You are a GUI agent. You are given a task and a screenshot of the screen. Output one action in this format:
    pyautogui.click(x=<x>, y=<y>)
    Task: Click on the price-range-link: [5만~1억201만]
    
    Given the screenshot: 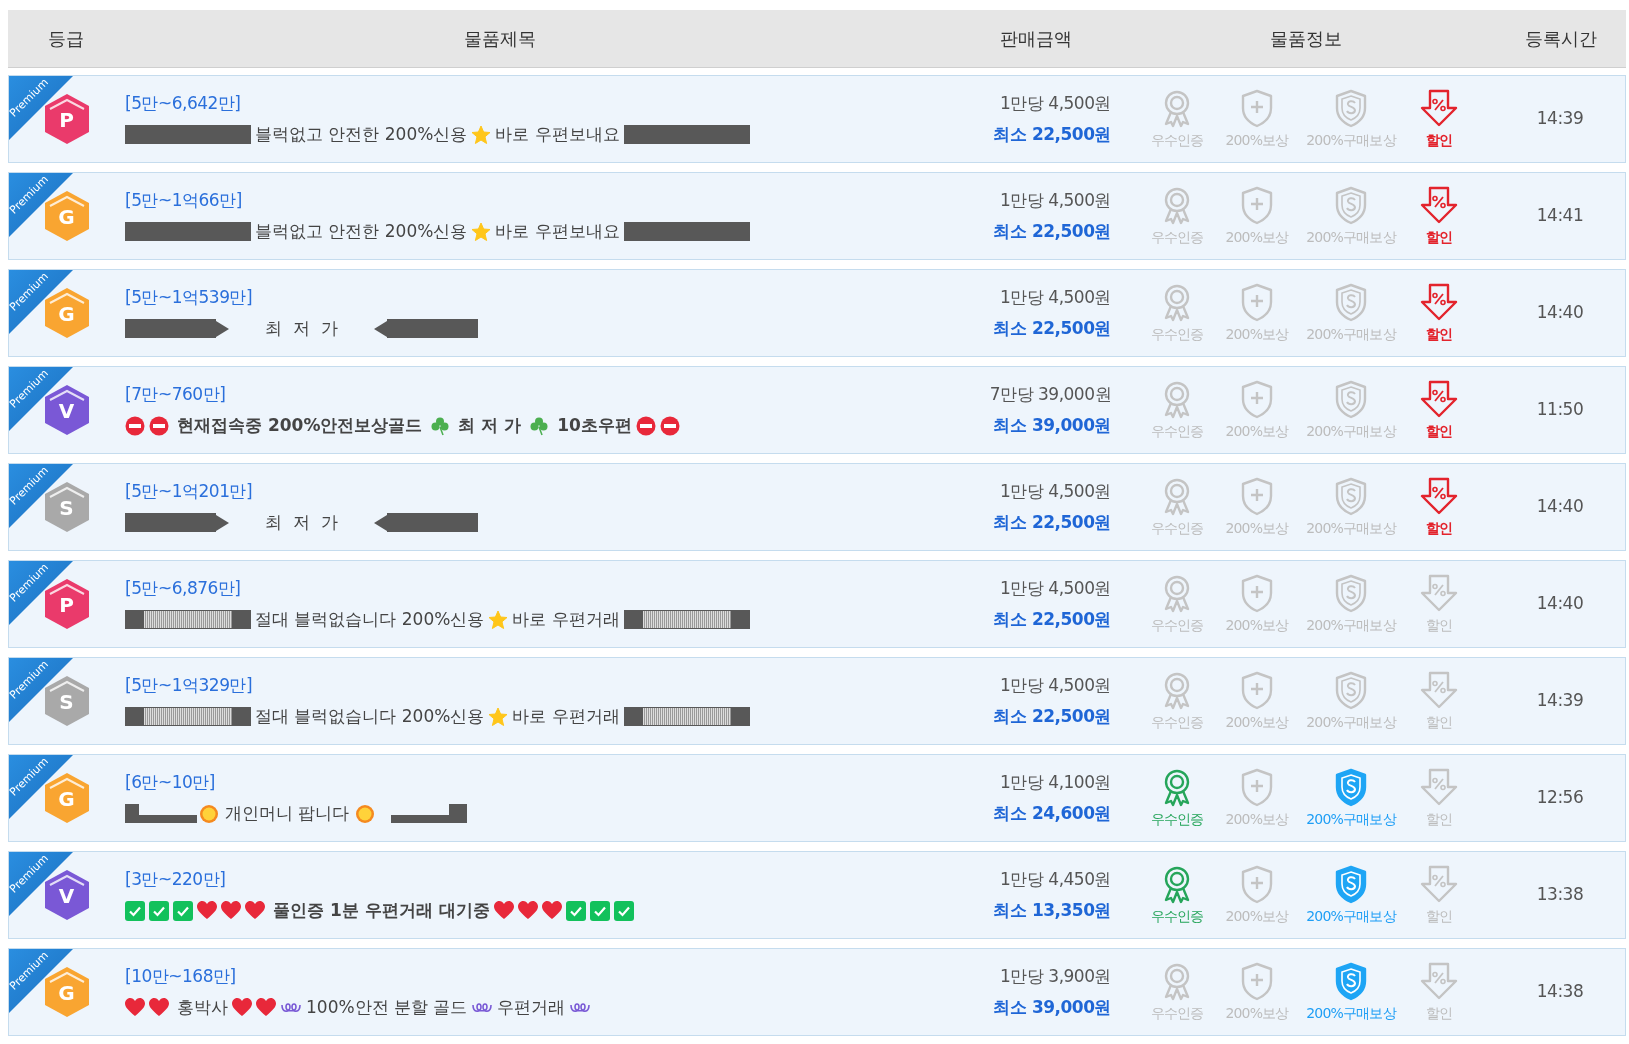 What is the action you would take?
    pyautogui.click(x=189, y=491)
    